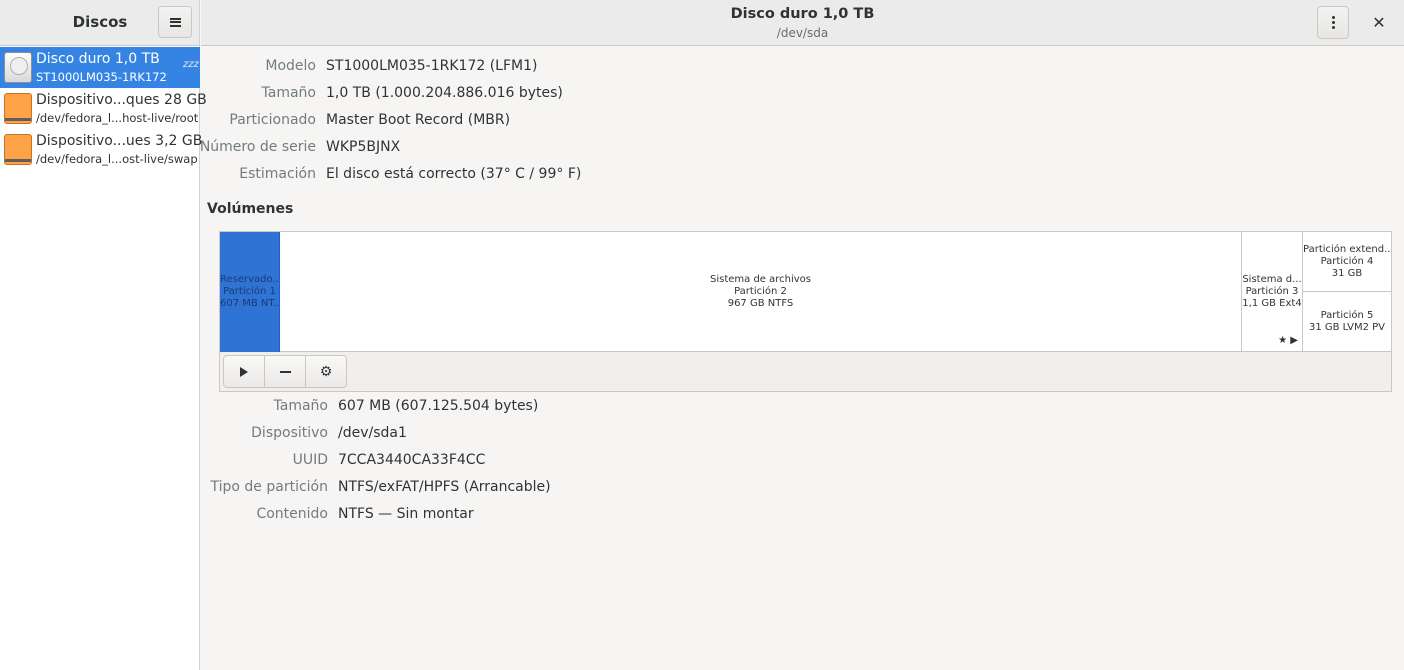  What do you see at coordinates (363, 147) in the screenshot?
I see `info-value: WKP5BJNX` at bounding box center [363, 147].